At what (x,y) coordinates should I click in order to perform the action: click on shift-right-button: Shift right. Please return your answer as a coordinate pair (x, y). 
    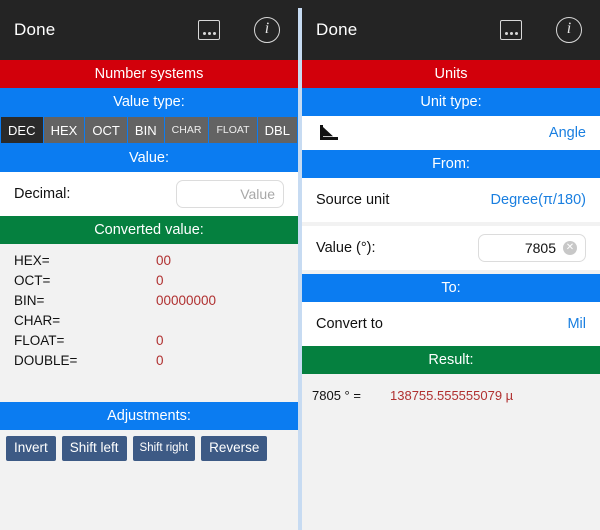
    Looking at the image, I should click on (164, 448).